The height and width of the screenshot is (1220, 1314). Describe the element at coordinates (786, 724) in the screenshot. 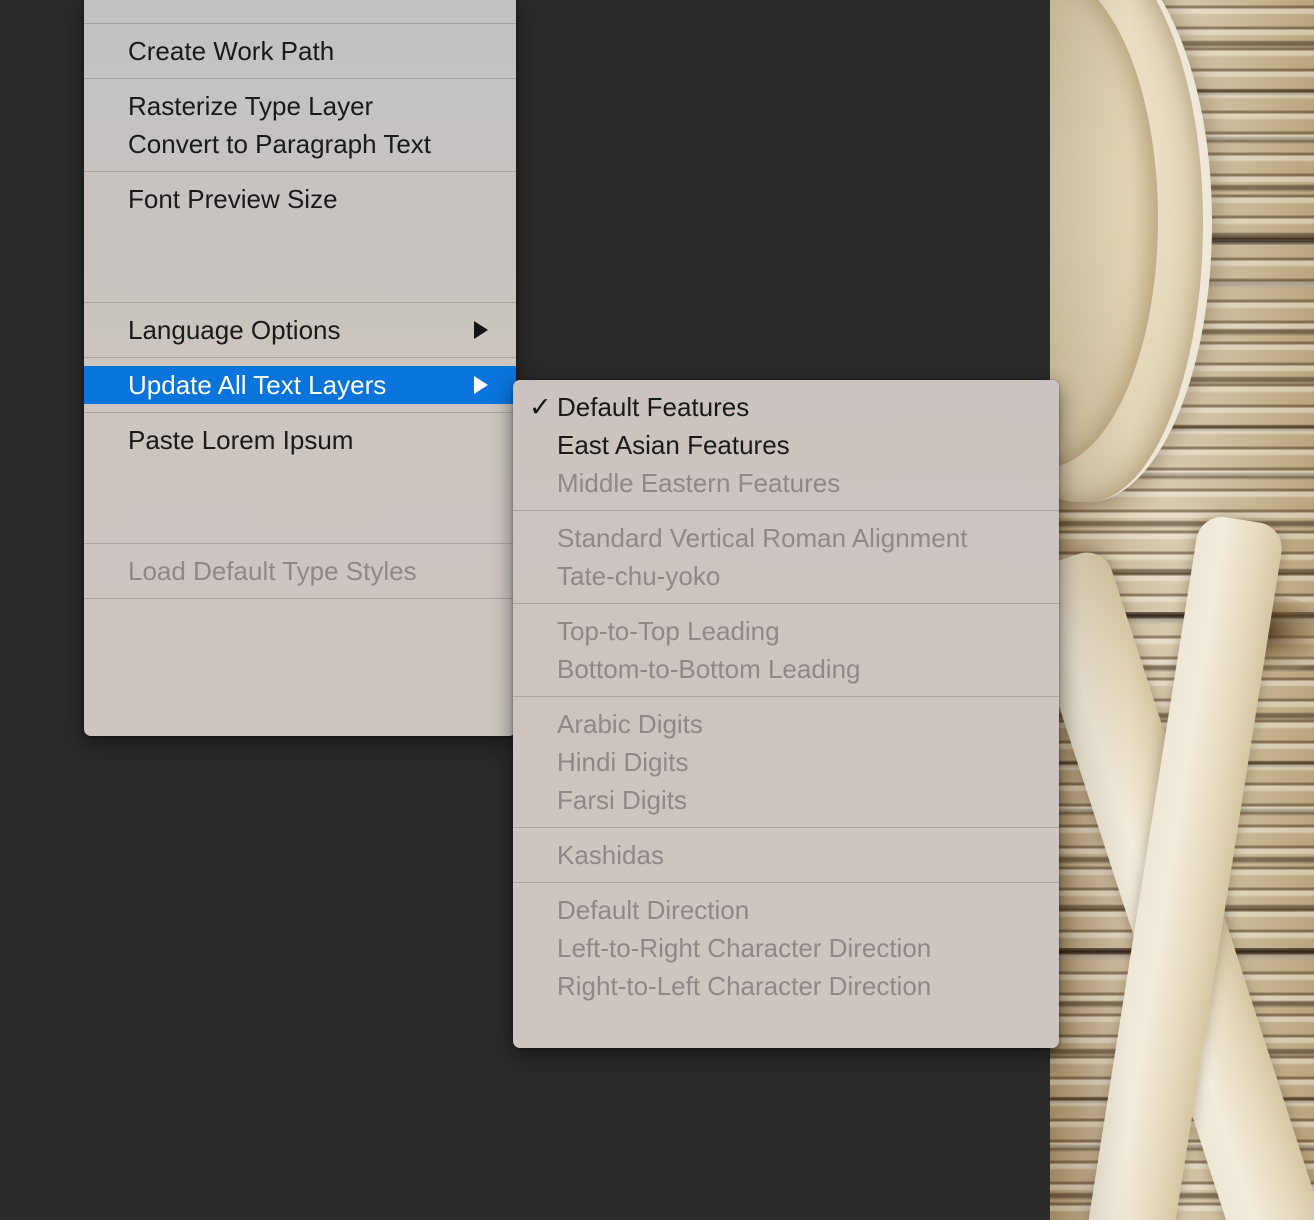

I see `submenu-item-arabic-digits: Arabic Digits` at that location.